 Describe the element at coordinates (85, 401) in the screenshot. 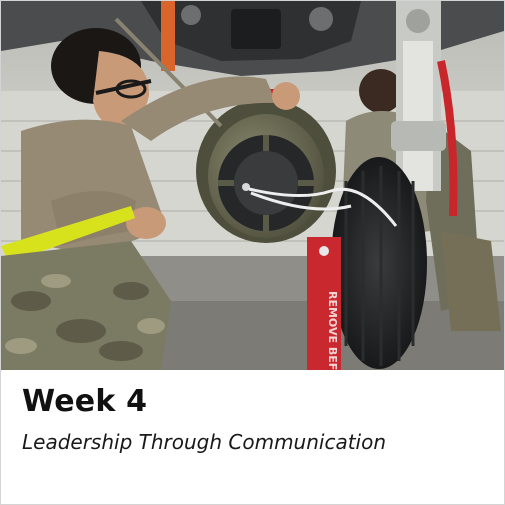

I see `week-title: Week 4` at that location.